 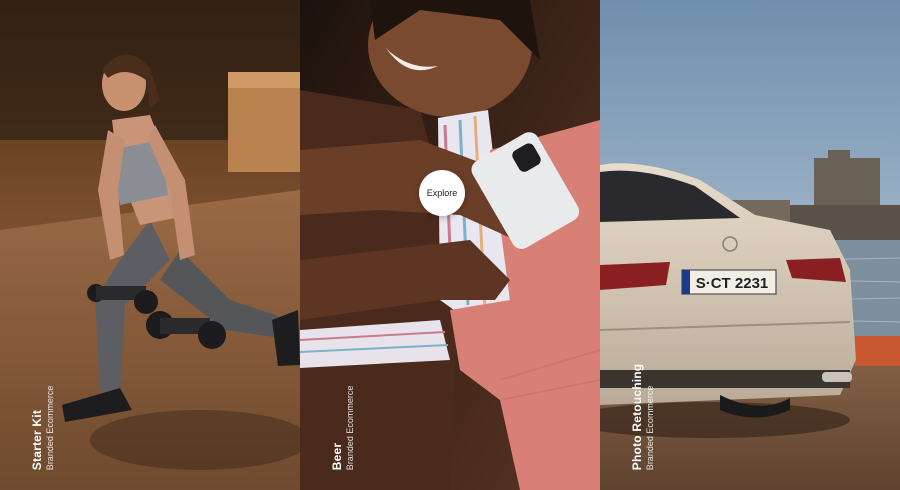 I want to click on explore-button: Explore, so click(x=442, y=193).